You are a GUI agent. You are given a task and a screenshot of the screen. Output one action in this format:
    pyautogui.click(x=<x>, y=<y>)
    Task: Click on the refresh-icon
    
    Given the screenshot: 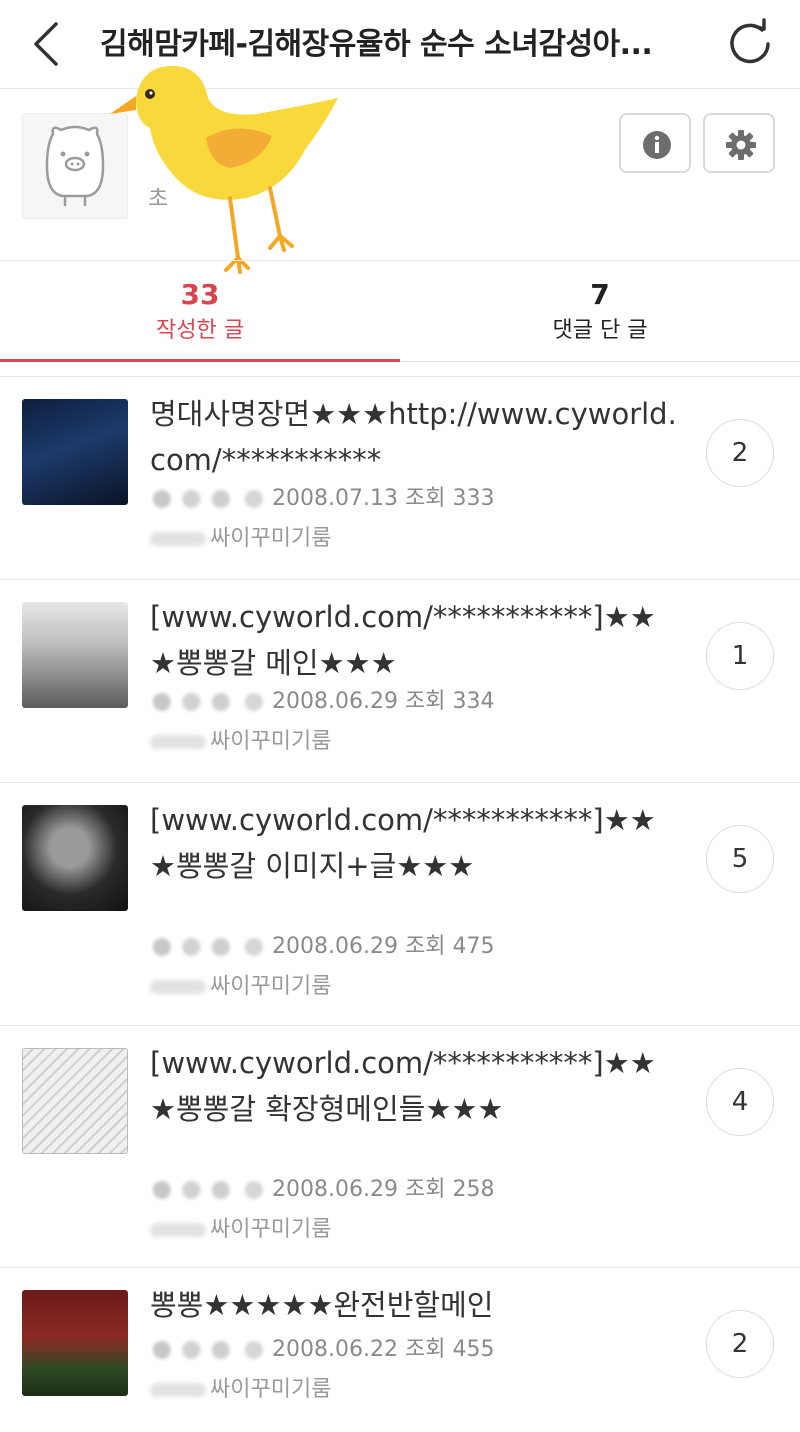 What is the action you would take?
    pyautogui.click(x=750, y=41)
    